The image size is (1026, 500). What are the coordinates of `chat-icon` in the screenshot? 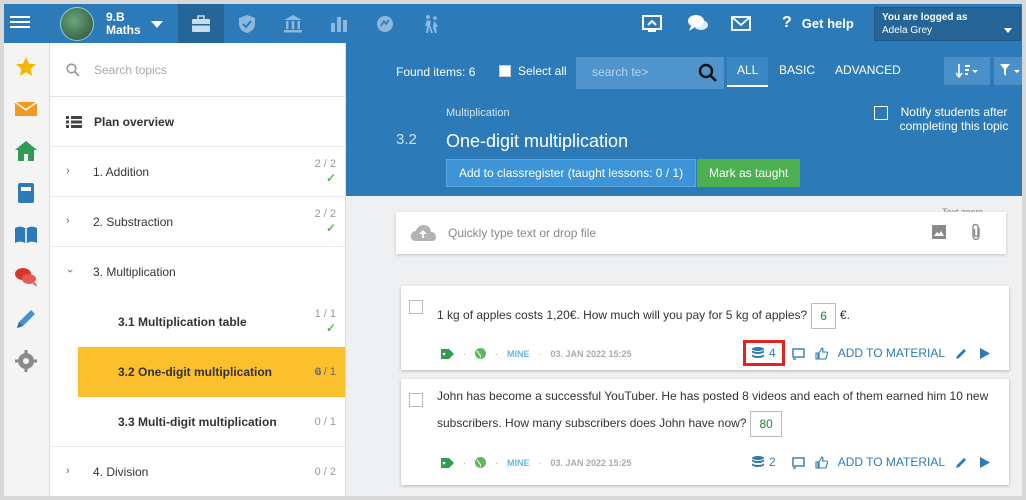 It's located at (698, 23).